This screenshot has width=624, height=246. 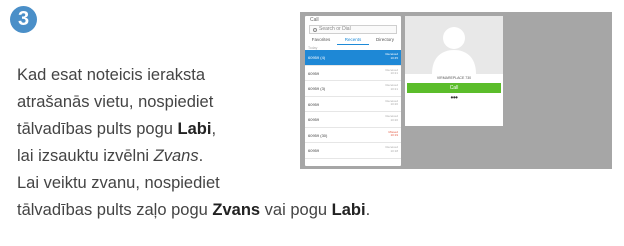 I want to click on call-tabs: Favorites Recents Directory, so click(x=353, y=41).